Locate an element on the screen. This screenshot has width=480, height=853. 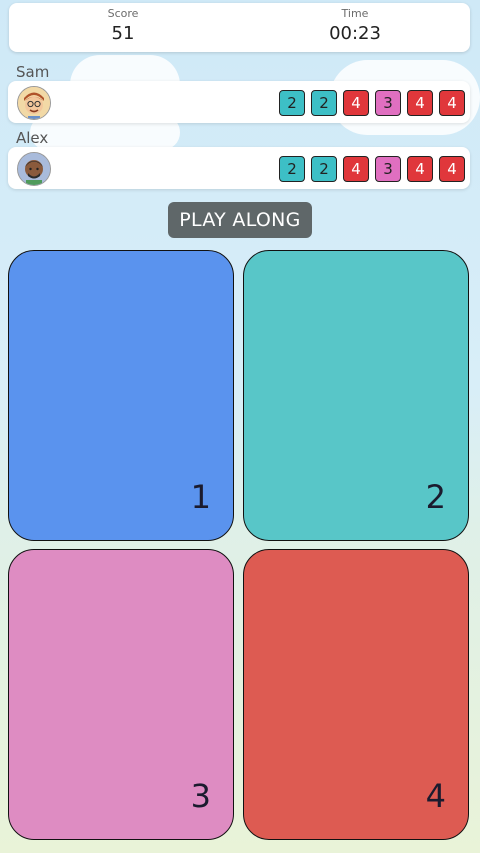
pad-number: 3 is located at coordinates (200, 796).